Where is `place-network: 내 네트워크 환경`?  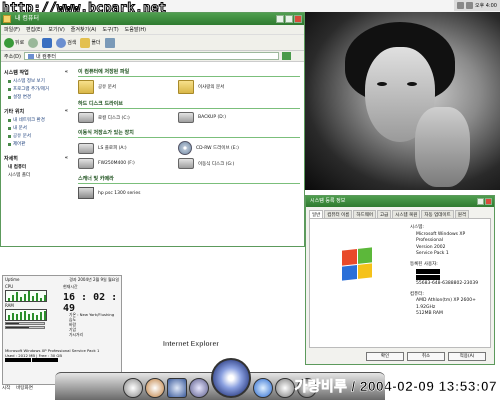 place-network: 내 네트워크 환경 is located at coordinates (38, 120).